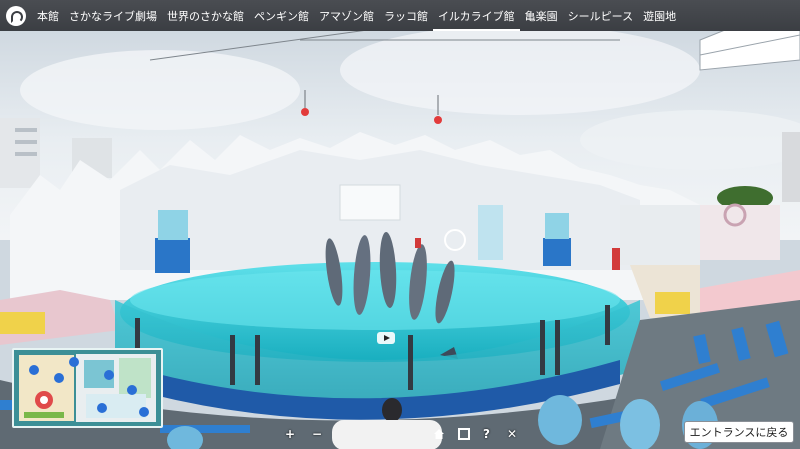 The height and width of the screenshot is (449, 800). Describe the element at coordinates (48, 15) in the screenshot. I see `nav-item-honkan: 本館` at that location.